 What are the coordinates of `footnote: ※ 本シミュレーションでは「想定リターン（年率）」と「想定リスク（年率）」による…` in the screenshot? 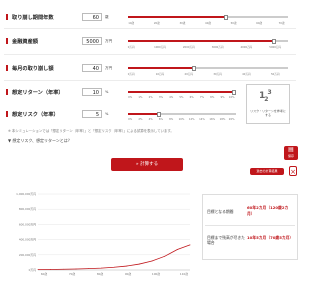 It's located at (91, 131).